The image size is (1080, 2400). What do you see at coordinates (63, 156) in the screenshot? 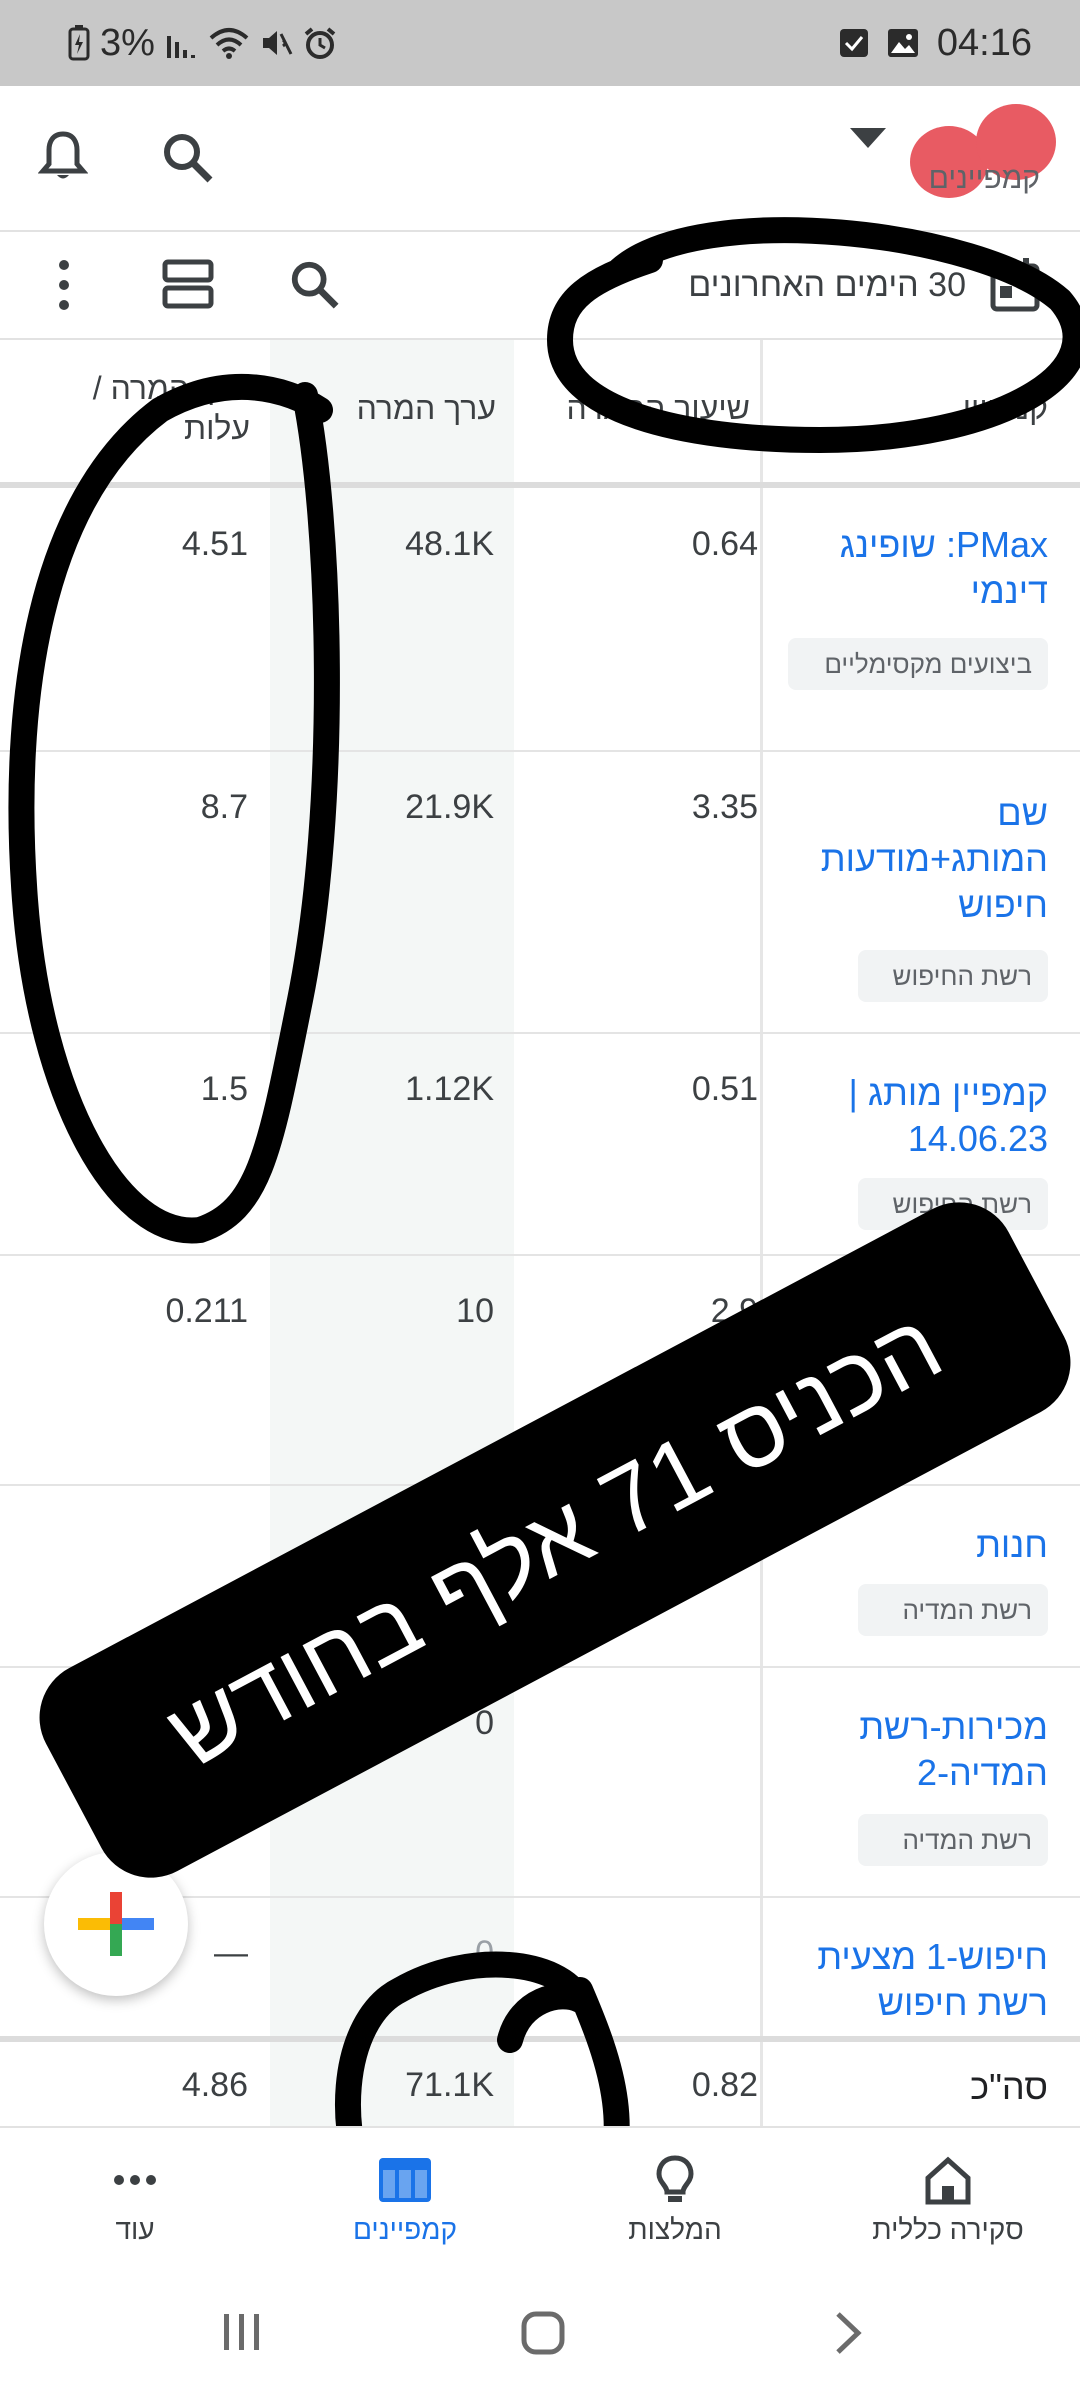
I see `bell-icon` at bounding box center [63, 156].